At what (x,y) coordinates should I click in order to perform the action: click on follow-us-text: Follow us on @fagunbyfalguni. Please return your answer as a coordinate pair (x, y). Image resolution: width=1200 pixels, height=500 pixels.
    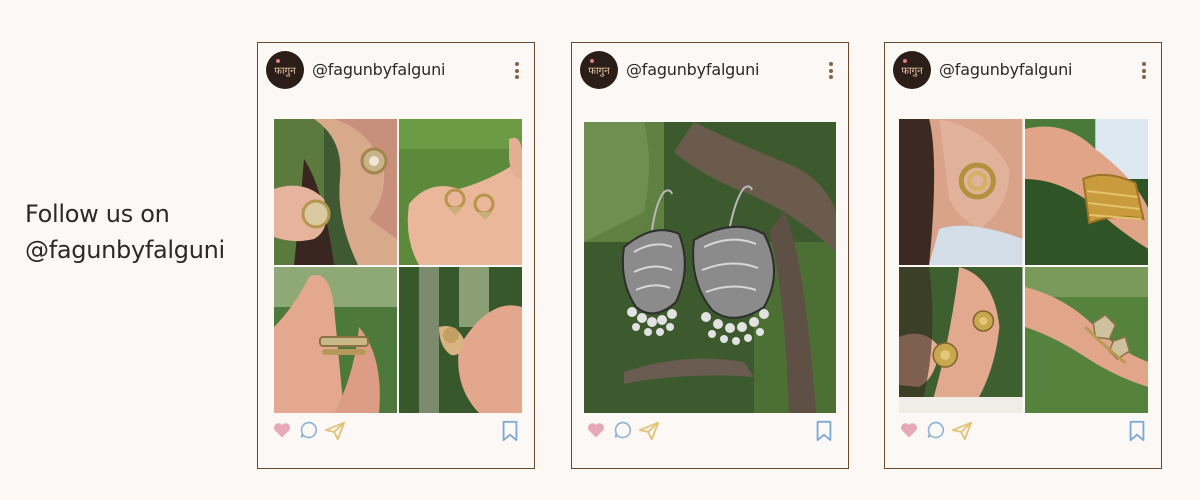
    Looking at the image, I should click on (125, 232).